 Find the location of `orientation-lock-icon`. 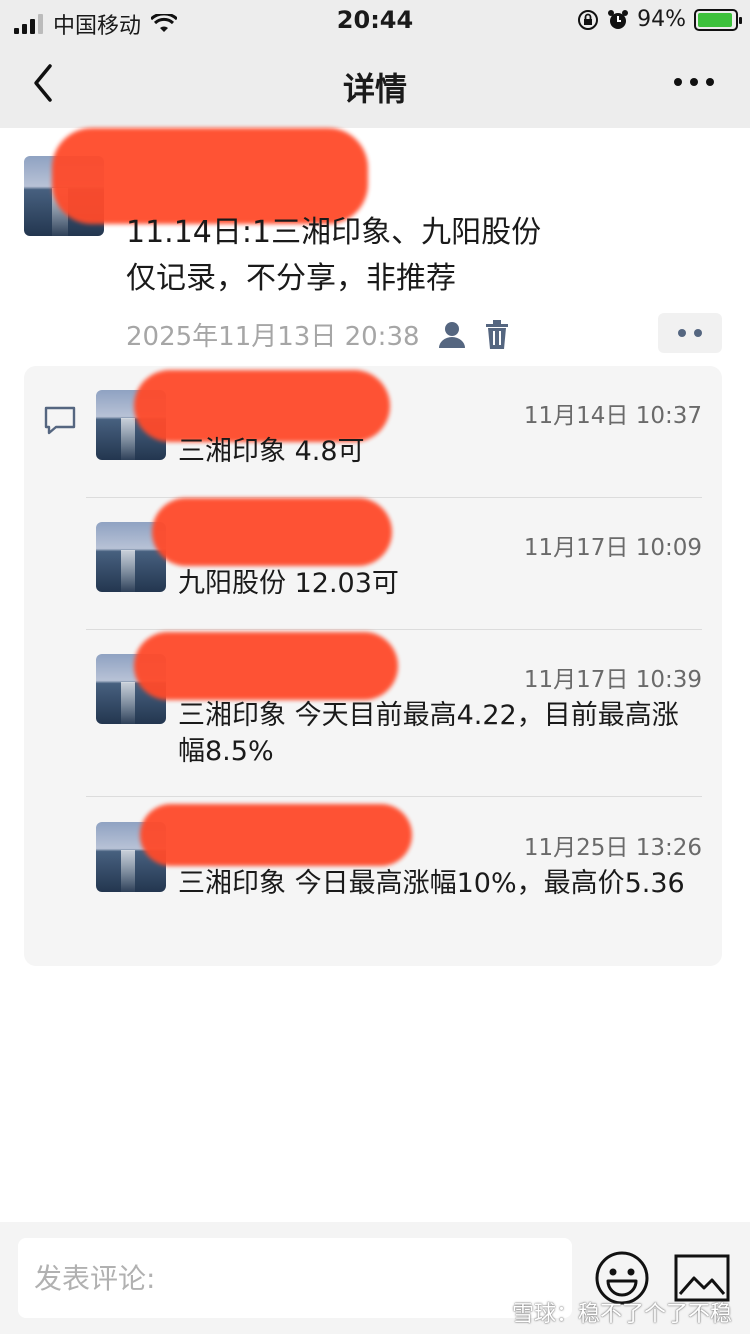

orientation-lock-icon is located at coordinates (588, 19).